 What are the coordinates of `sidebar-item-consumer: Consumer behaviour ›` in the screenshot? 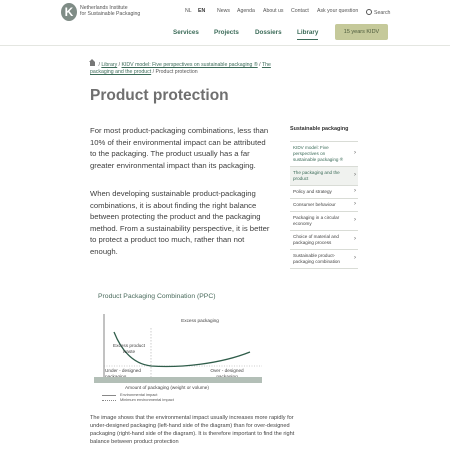 It's located at (324, 204).